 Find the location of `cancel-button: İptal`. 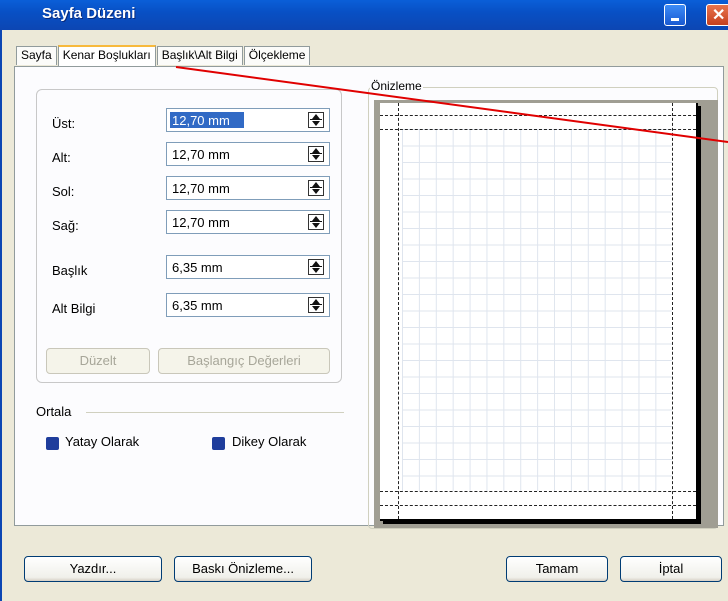

cancel-button: İptal is located at coordinates (671, 569).